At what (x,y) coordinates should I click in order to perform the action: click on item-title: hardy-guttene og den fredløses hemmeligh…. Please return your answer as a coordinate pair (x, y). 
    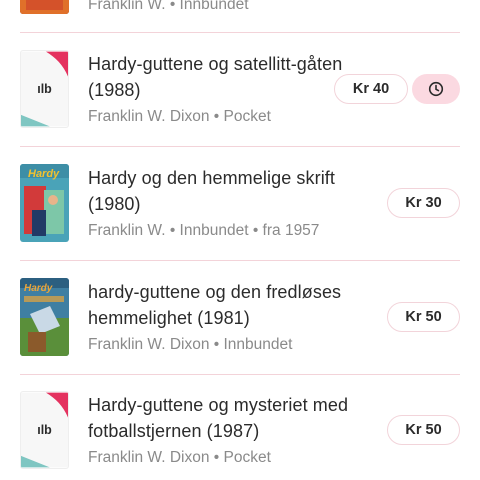
    Looking at the image, I should click on (215, 305).